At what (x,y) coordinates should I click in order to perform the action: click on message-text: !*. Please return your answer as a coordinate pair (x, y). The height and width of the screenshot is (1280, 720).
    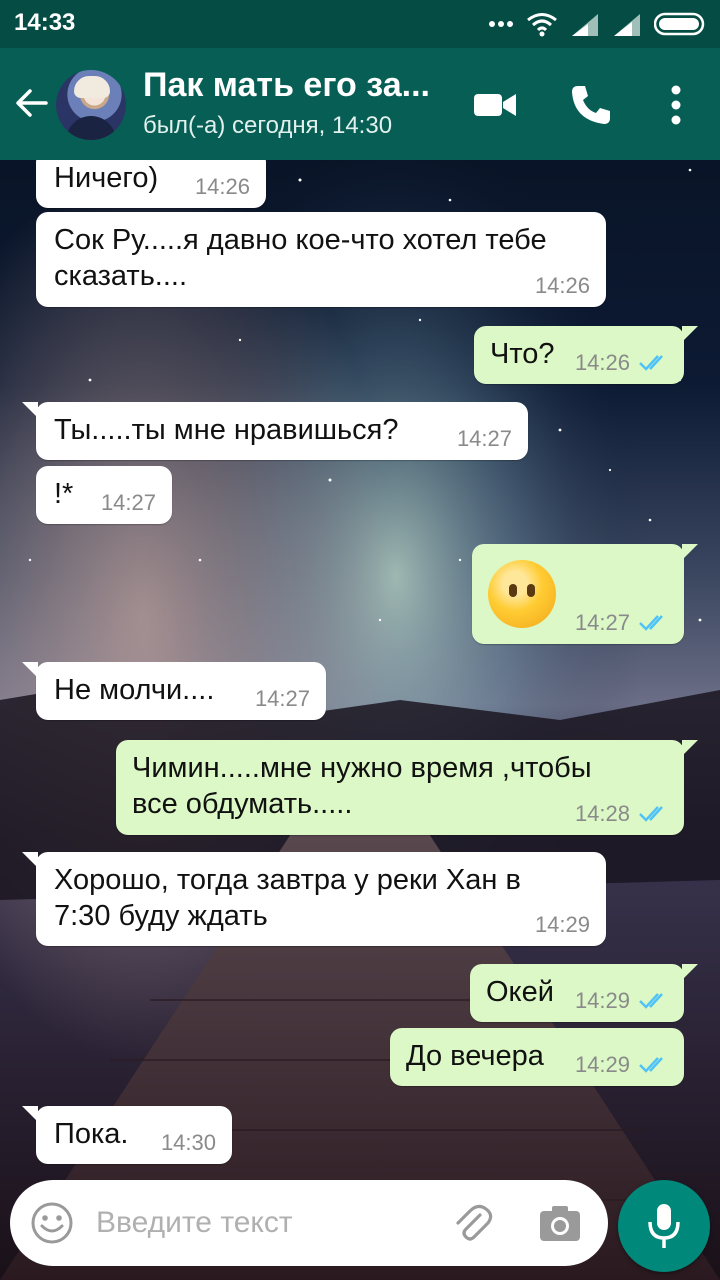
    Looking at the image, I should click on (64, 494).